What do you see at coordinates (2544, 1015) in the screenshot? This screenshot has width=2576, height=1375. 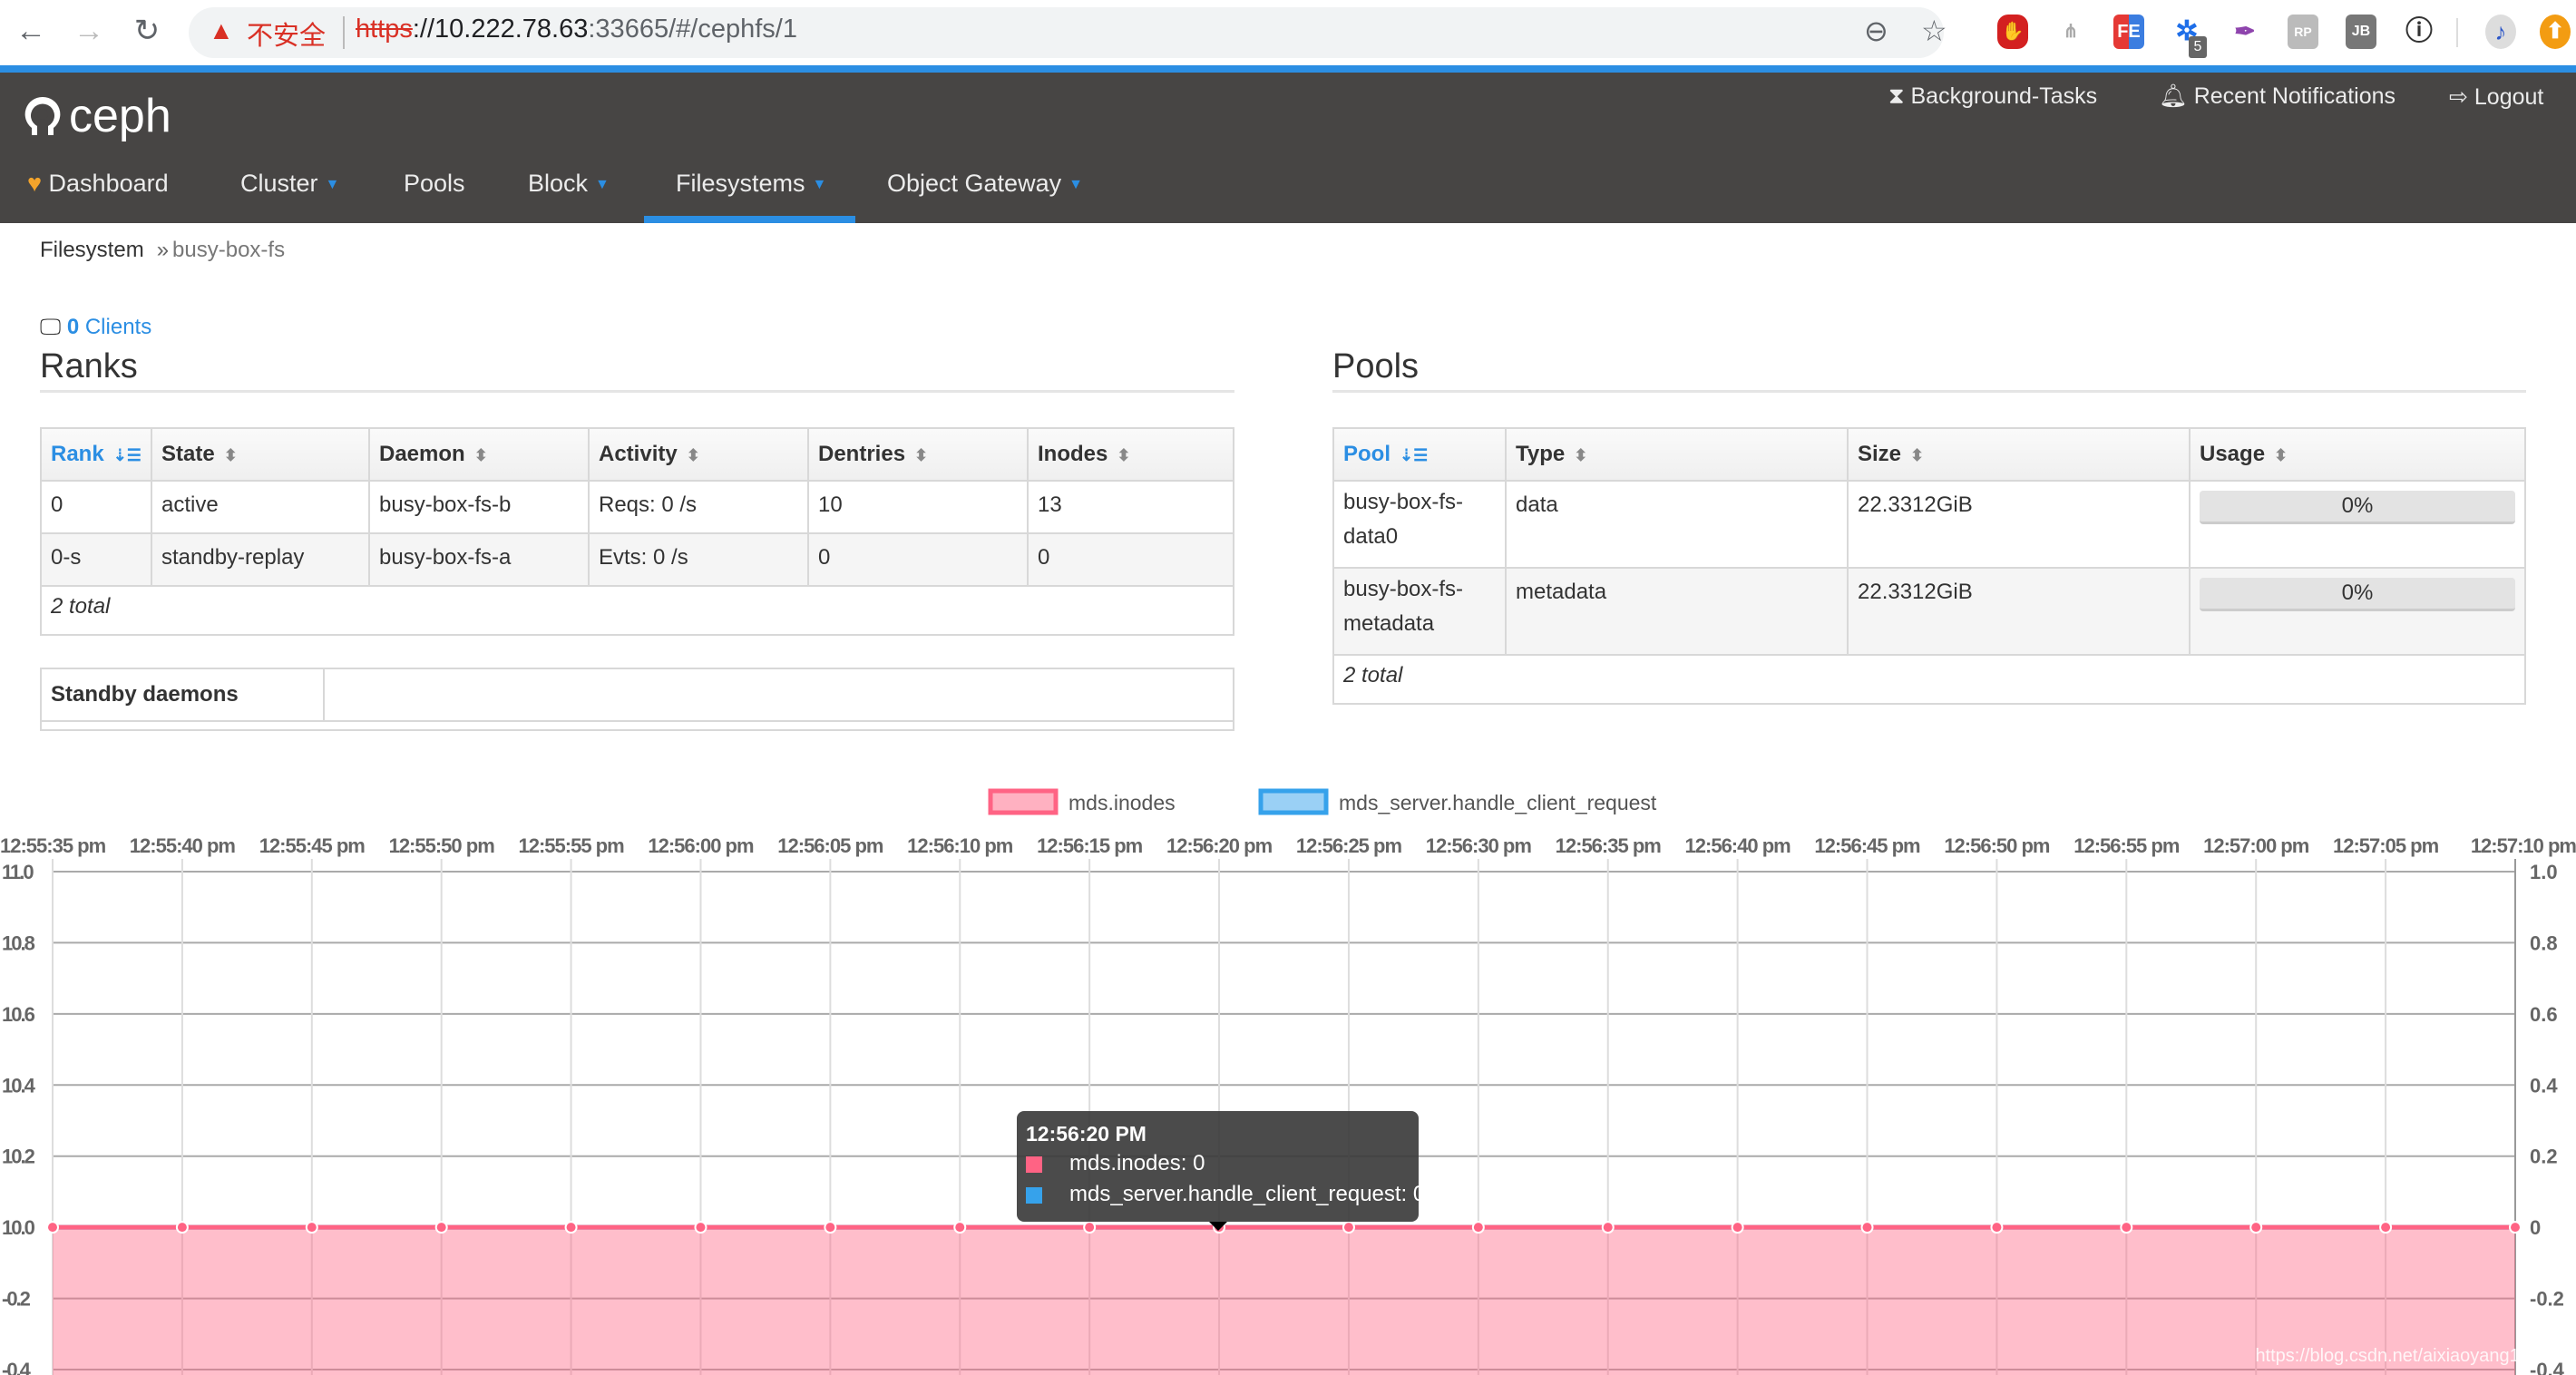 I see `y-tick-label-right: 0.6` at bounding box center [2544, 1015].